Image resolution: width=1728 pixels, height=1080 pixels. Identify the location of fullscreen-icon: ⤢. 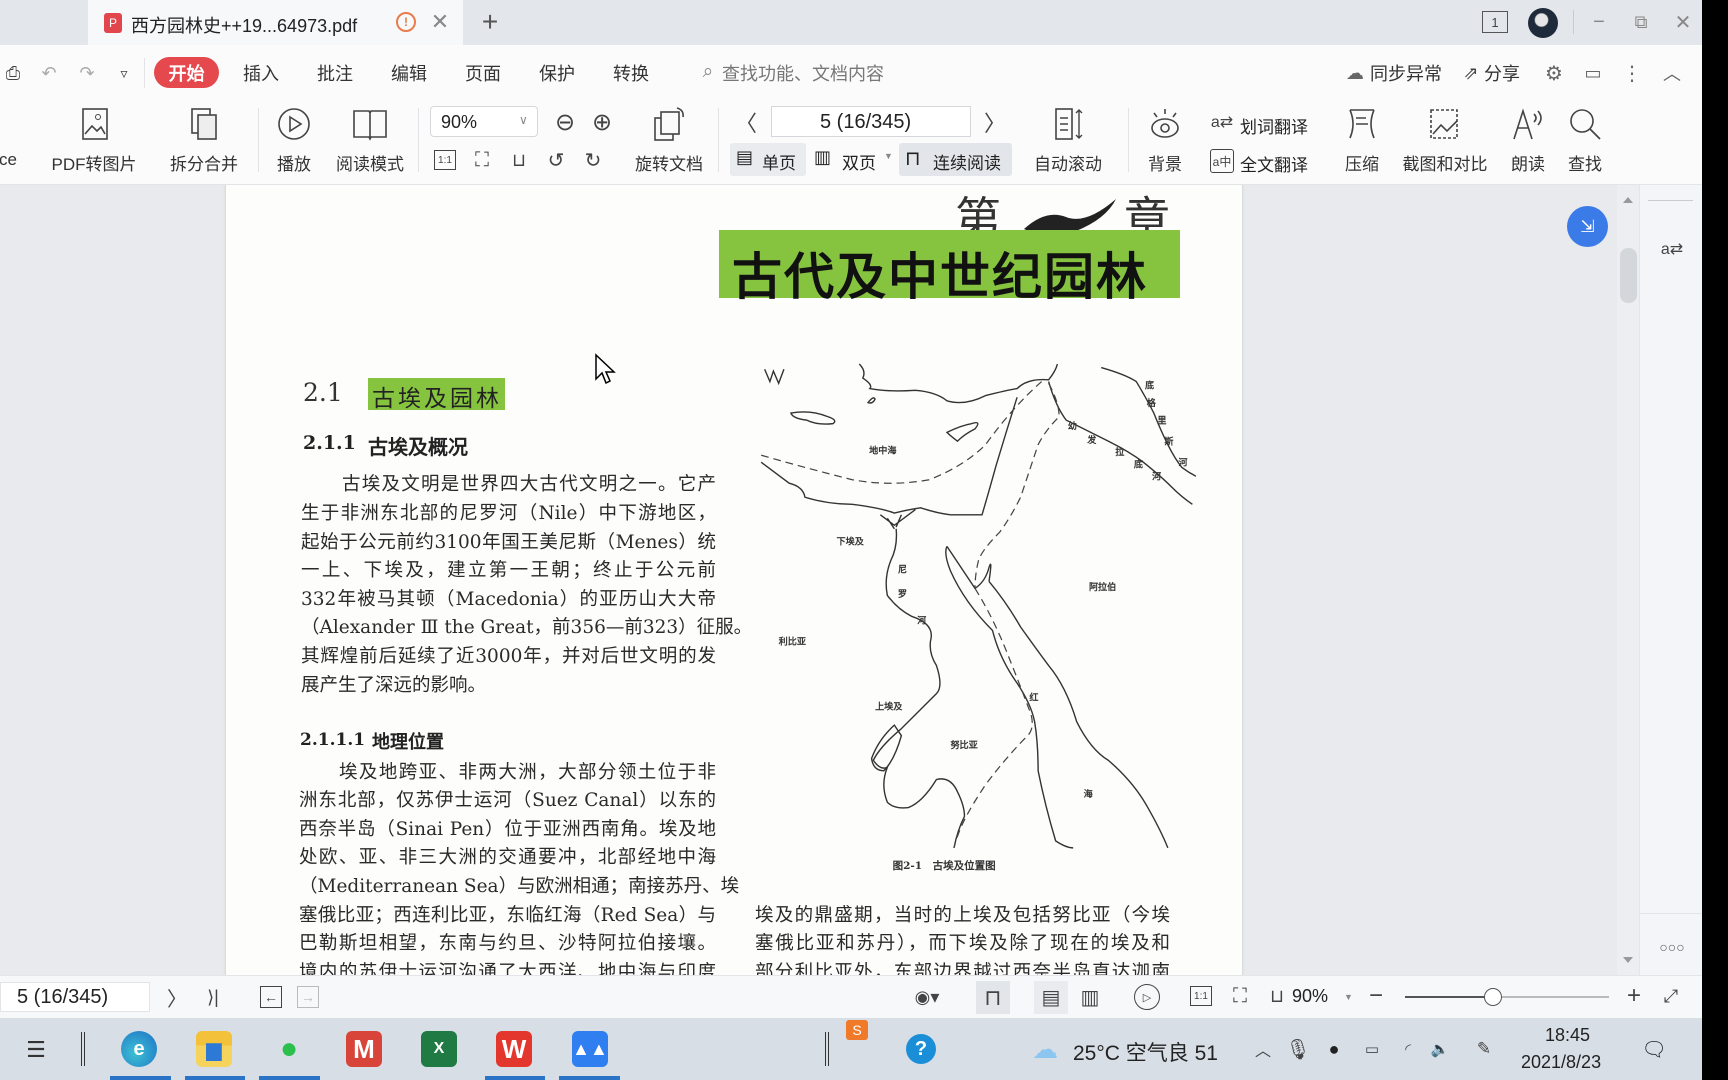
(1671, 996).